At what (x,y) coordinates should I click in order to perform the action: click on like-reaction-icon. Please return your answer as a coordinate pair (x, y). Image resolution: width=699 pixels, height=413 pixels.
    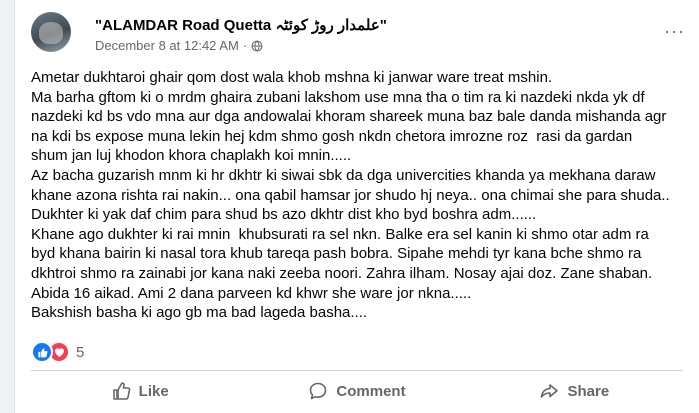
    Looking at the image, I should click on (42, 352).